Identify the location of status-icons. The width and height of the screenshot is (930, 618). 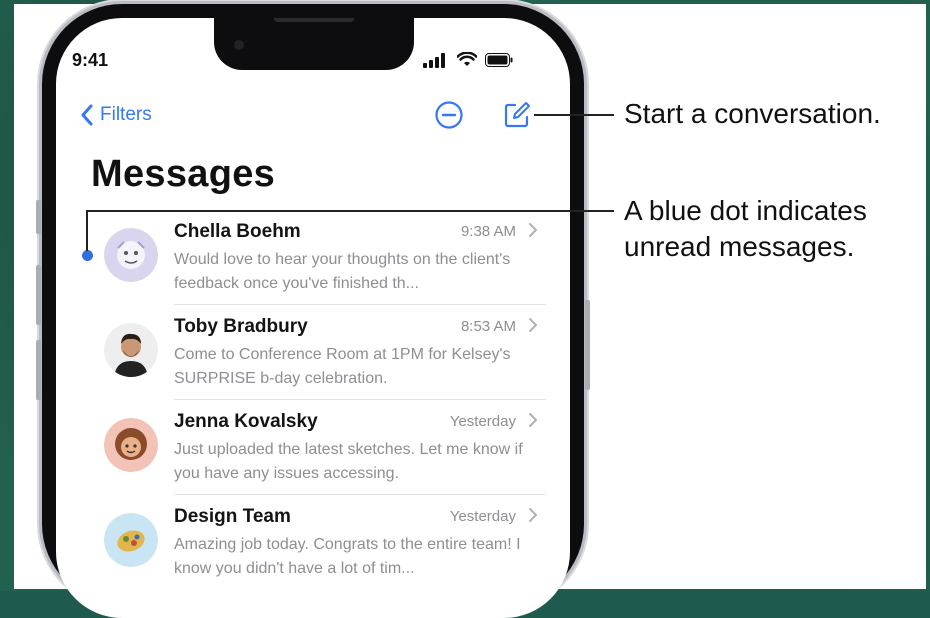
(468, 60).